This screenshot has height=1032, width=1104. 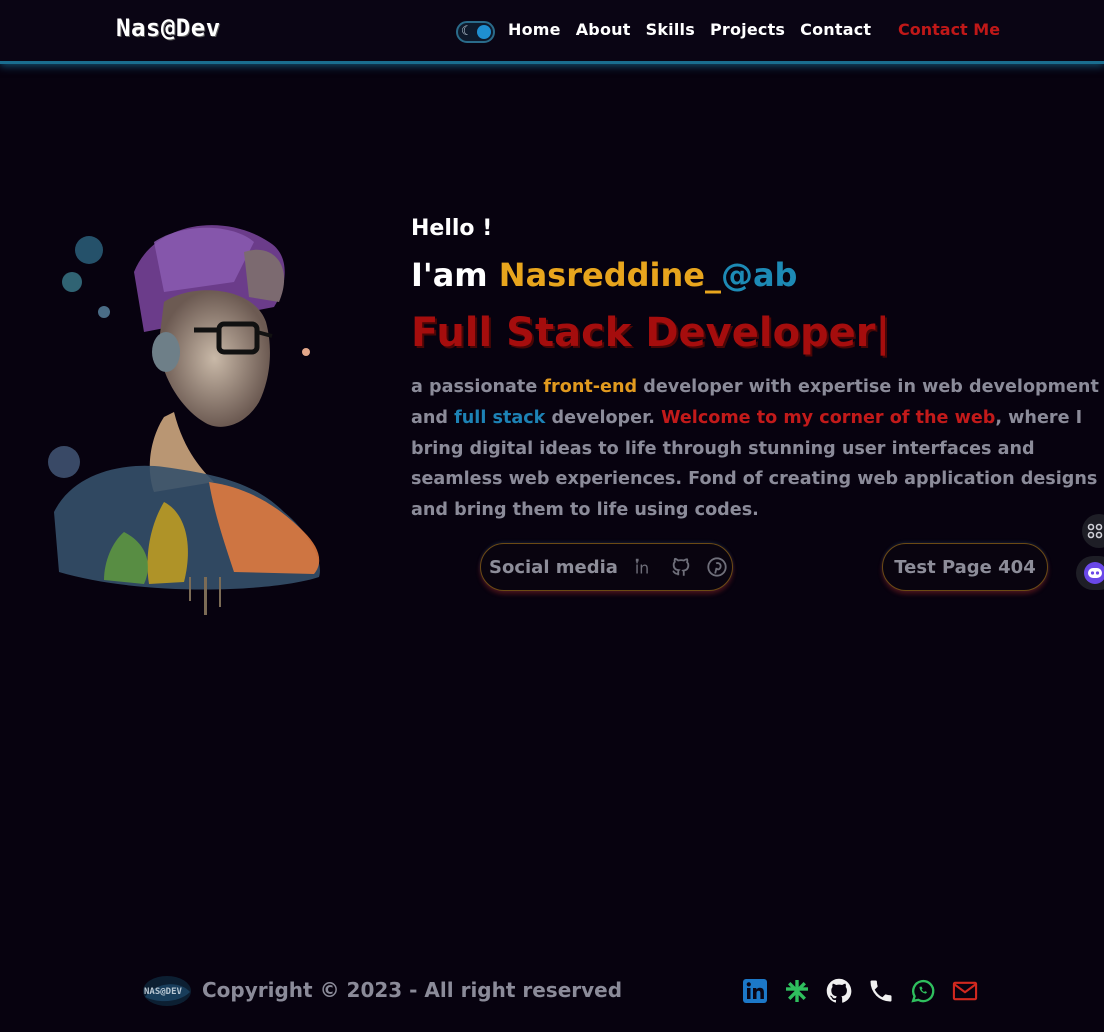 What do you see at coordinates (881, 991) in the screenshot?
I see `phone-icon` at bounding box center [881, 991].